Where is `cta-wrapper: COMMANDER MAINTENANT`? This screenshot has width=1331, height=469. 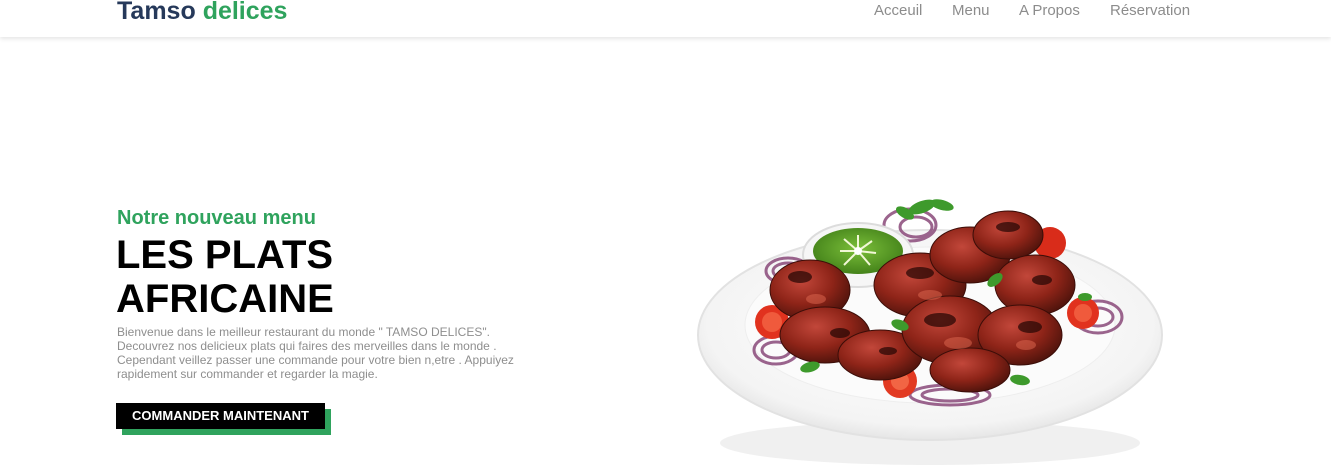 cta-wrapper: COMMANDER MAINTENANT is located at coordinates (224, 419).